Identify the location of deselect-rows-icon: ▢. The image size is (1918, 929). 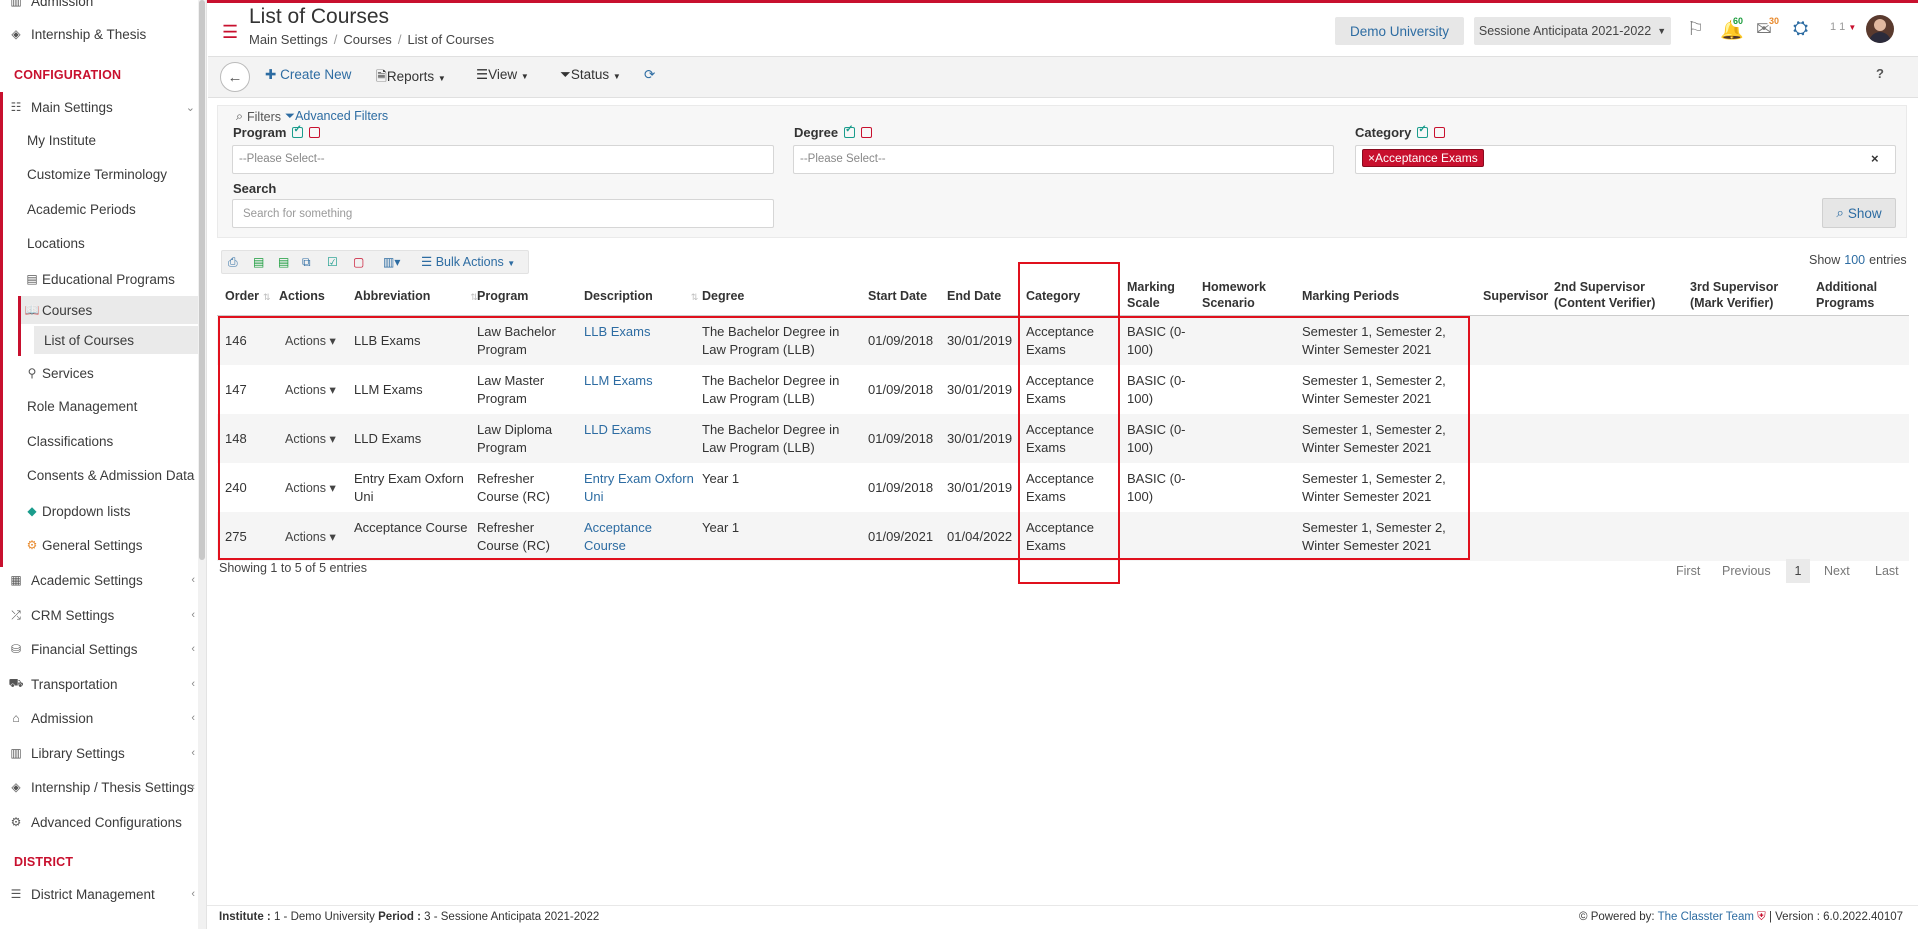
(358, 262).